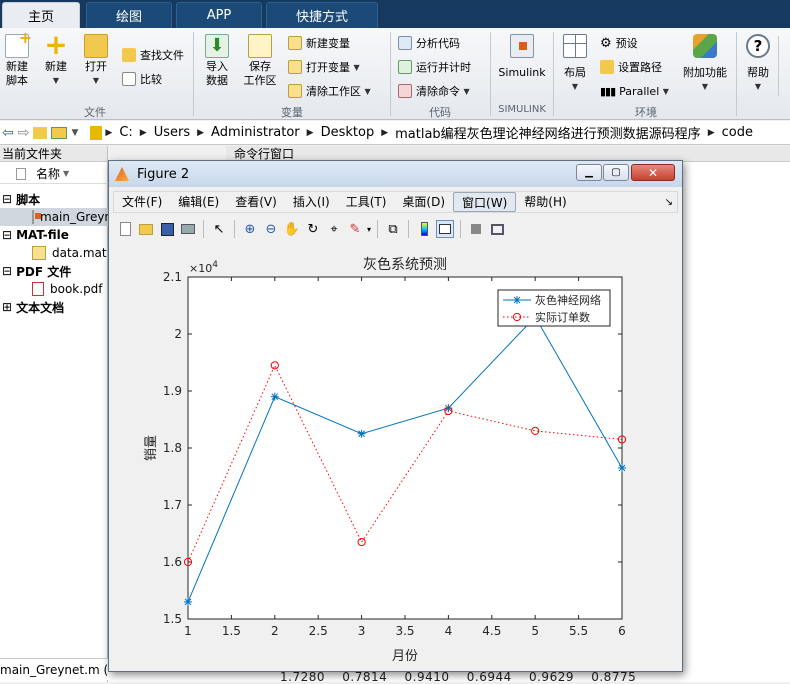  Describe the element at coordinates (669, 202) in the screenshot. I see `dock-arrow-icon: ↘` at that location.